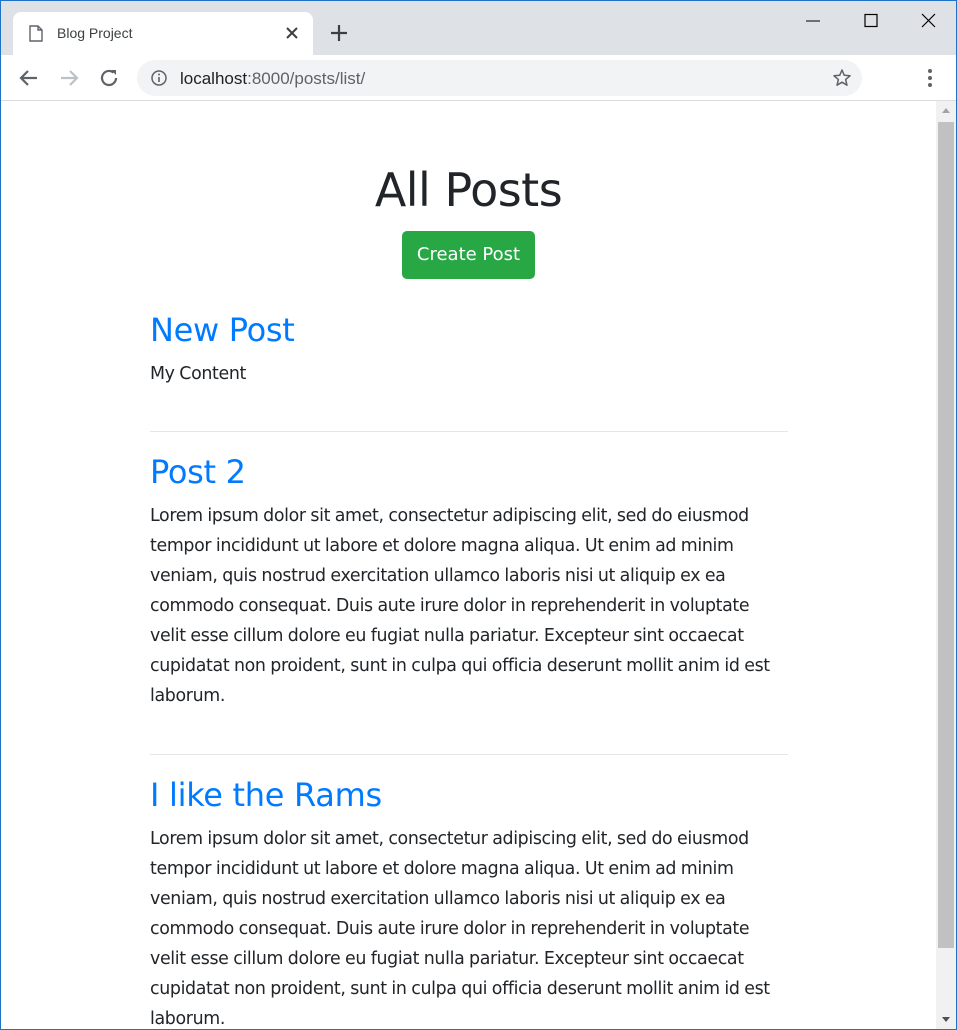 This screenshot has width=957, height=1030. What do you see at coordinates (946, 110) in the screenshot?
I see `scroll-up-arrow-icon` at bounding box center [946, 110].